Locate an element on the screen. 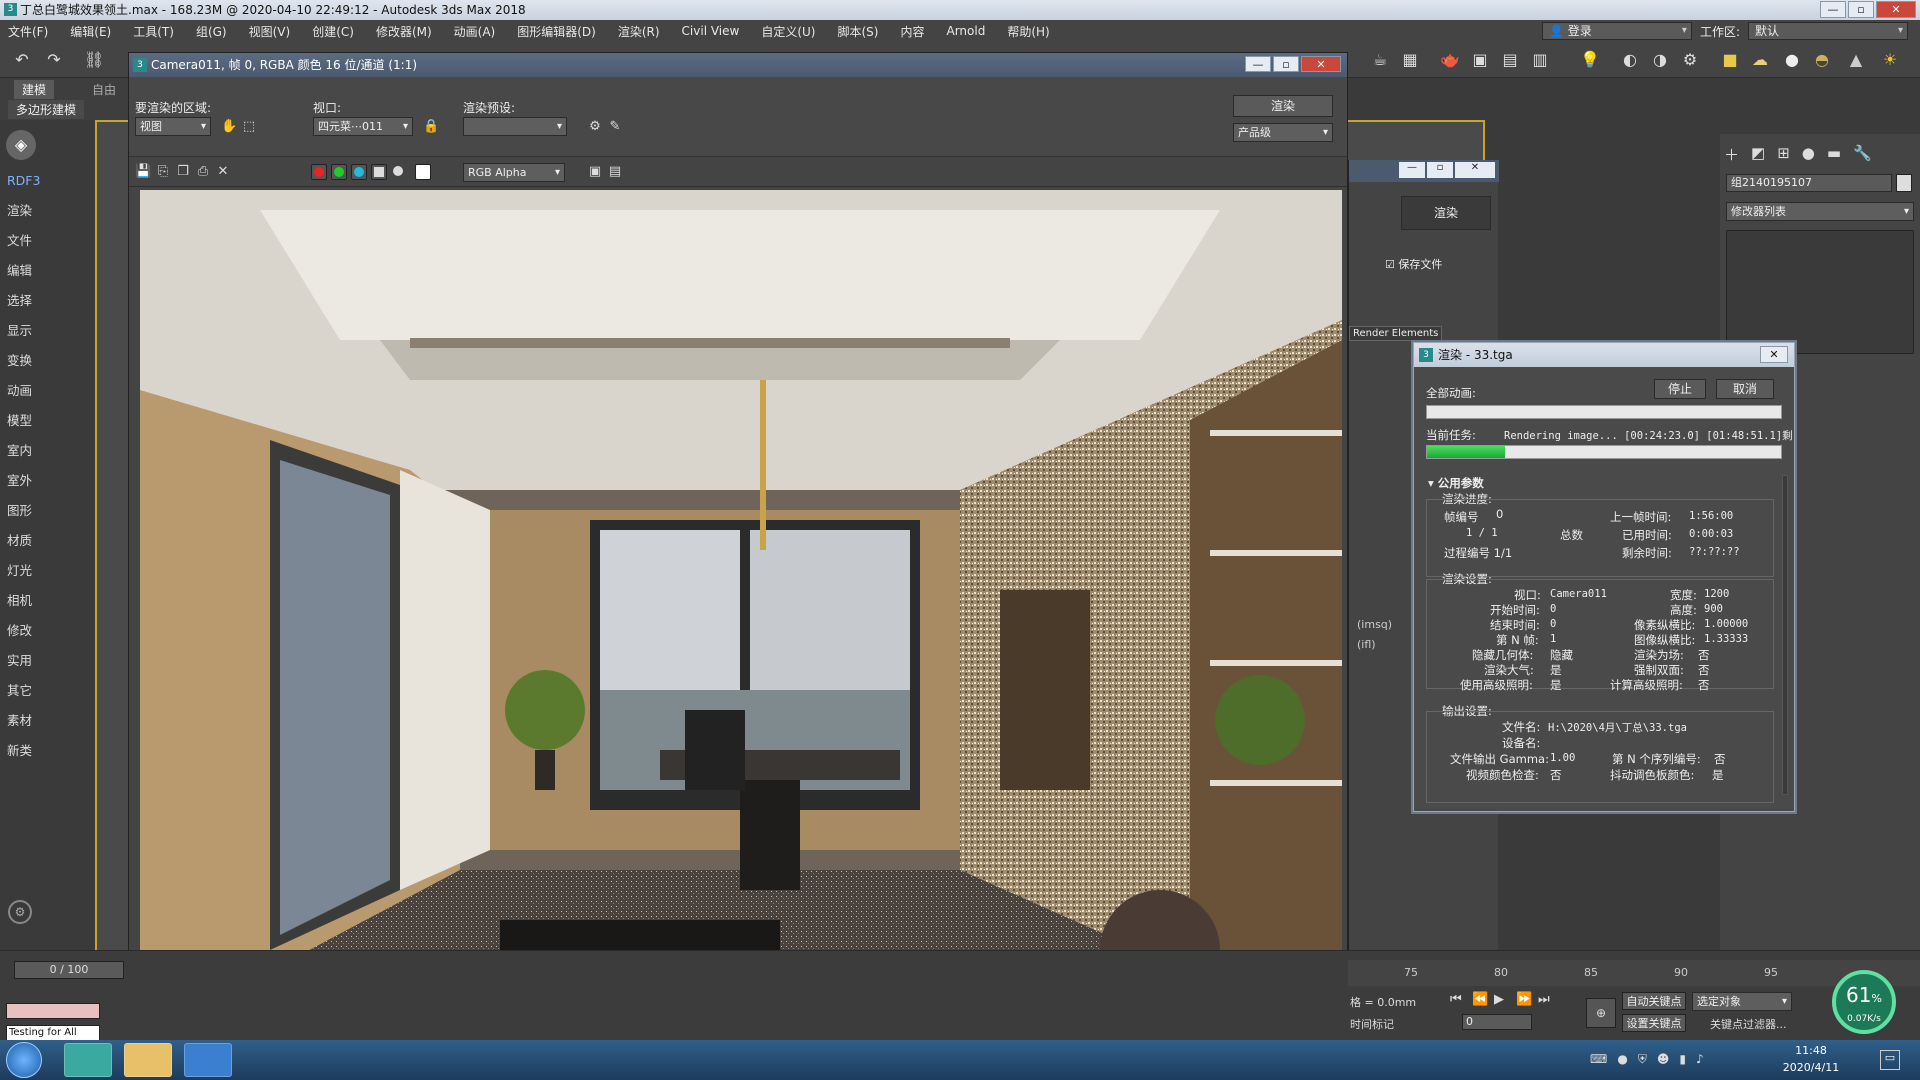 This screenshot has width=1920, height=1080. panel-item-shapes: 图形 is located at coordinates (23, 511).